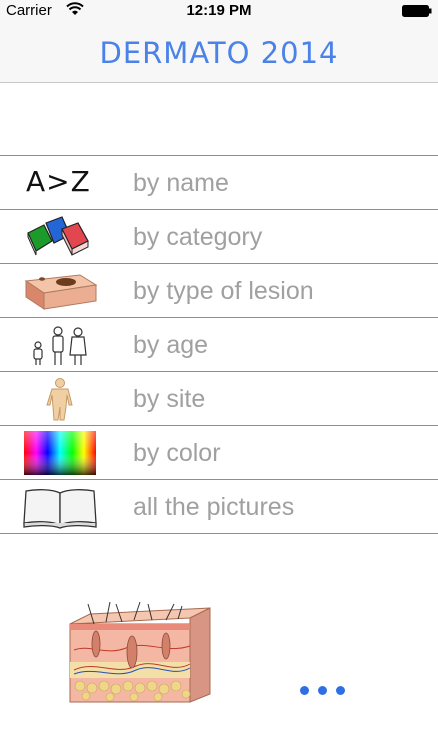  Describe the element at coordinates (223, 291) in the screenshot. I see `menu-item-label: by type of lesion` at that location.